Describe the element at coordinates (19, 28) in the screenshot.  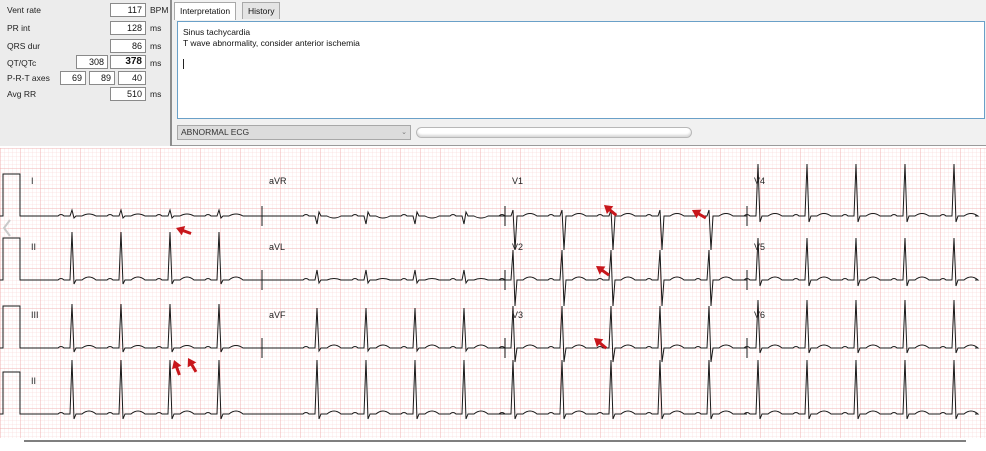
I see `pr-int-label: PR int` at that location.